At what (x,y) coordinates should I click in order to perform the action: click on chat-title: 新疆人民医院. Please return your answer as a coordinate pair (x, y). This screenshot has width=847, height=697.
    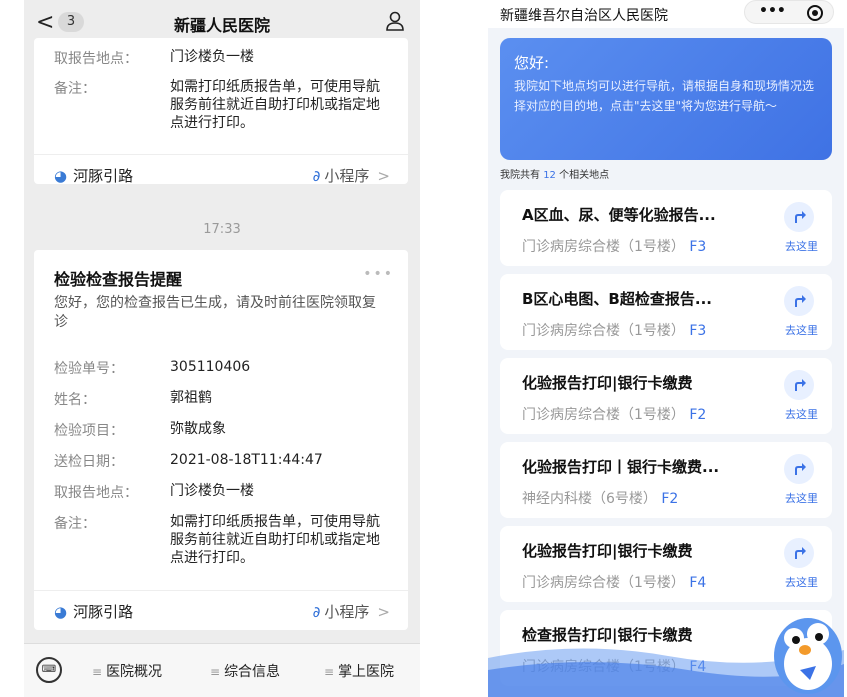
    Looking at the image, I should click on (221, 25).